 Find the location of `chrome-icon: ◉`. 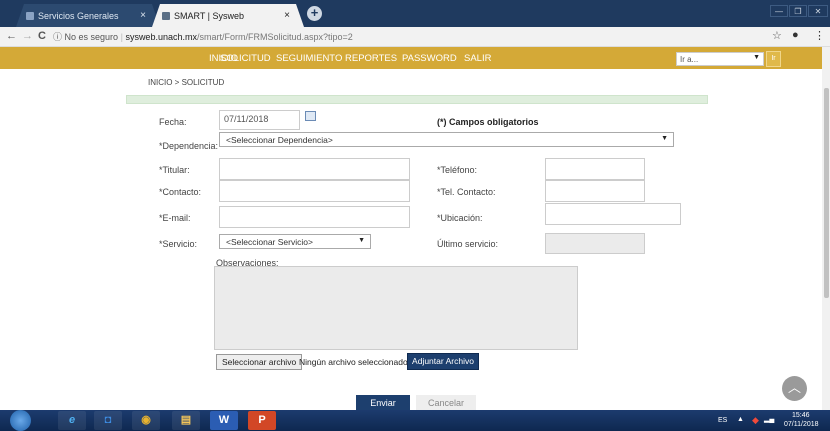

chrome-icon: ◉ is located at coordinates (146, 420).